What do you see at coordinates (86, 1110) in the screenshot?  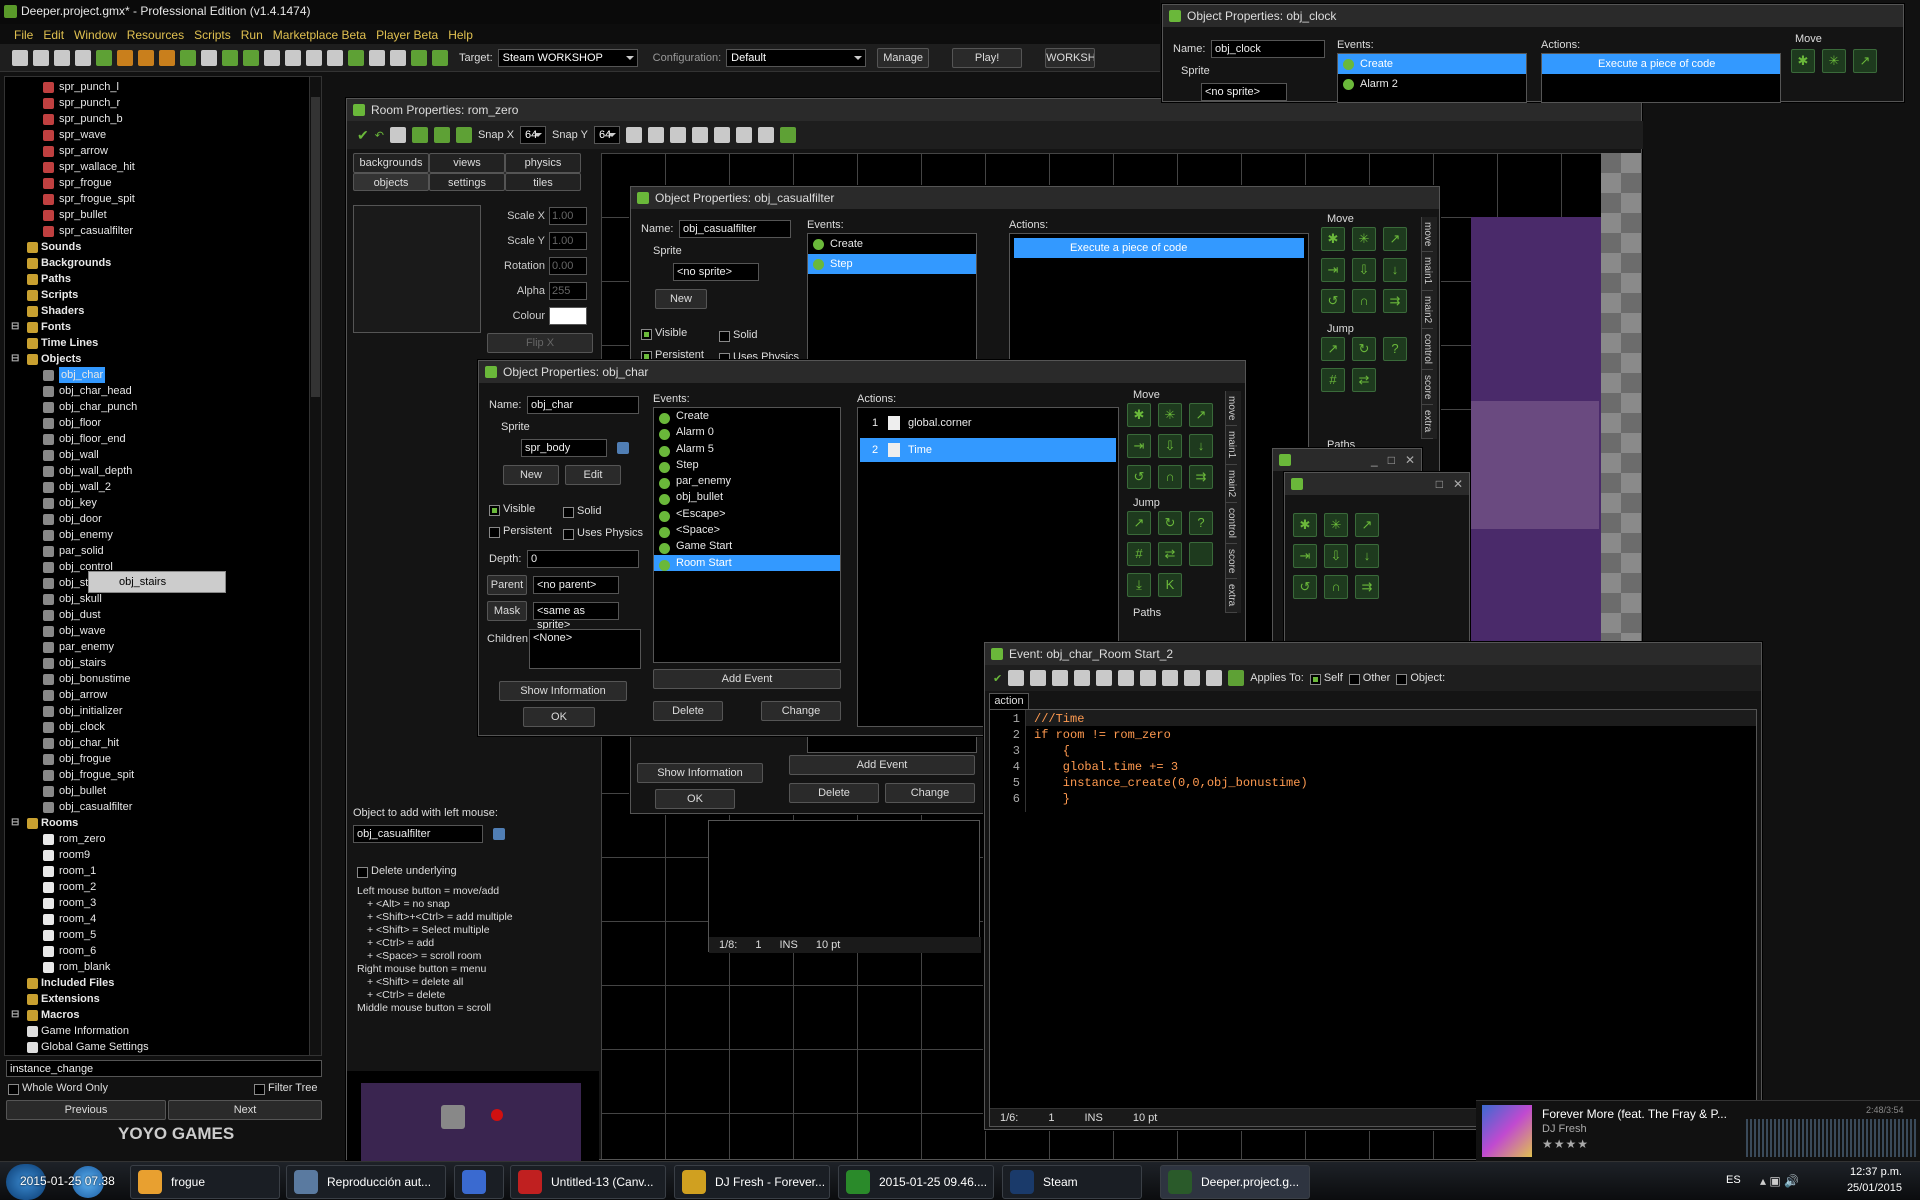 I see `previous-button: Previous` at bounding box center [86, 1110].